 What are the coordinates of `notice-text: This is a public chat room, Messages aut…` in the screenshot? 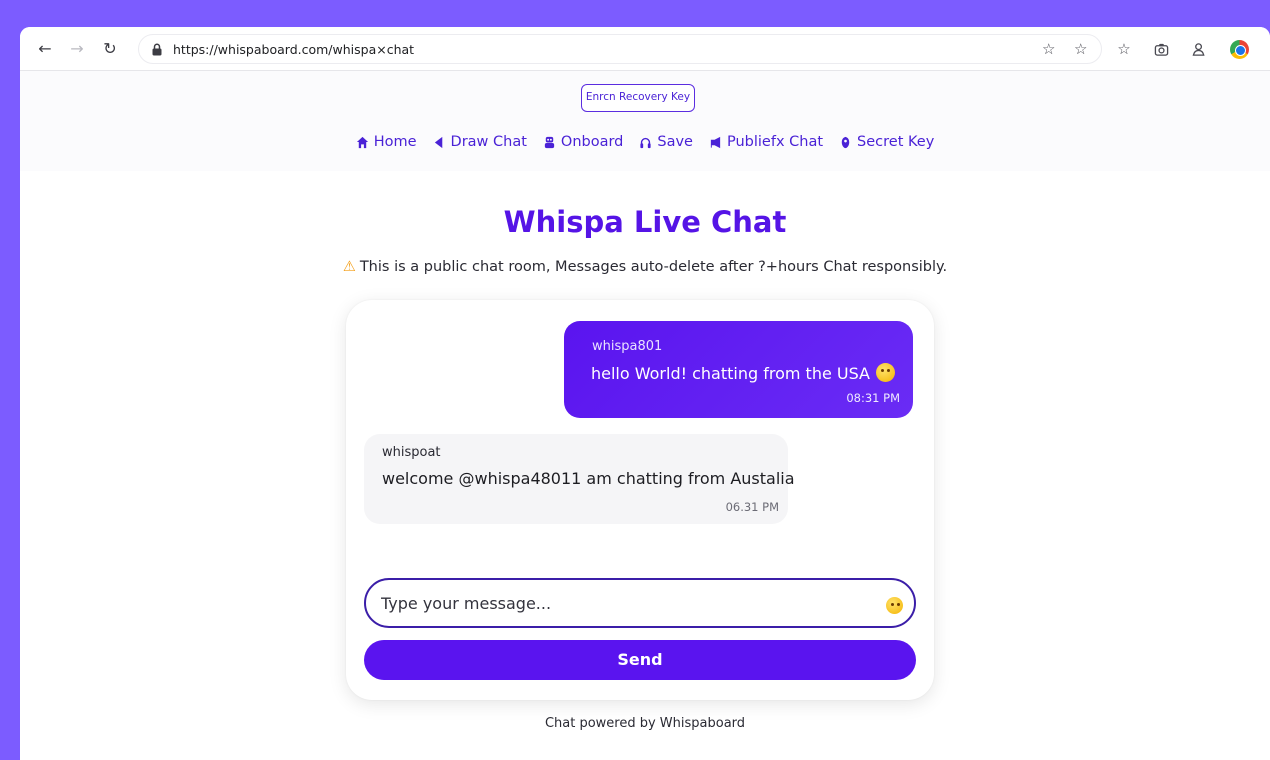 It's located at (653, 267).